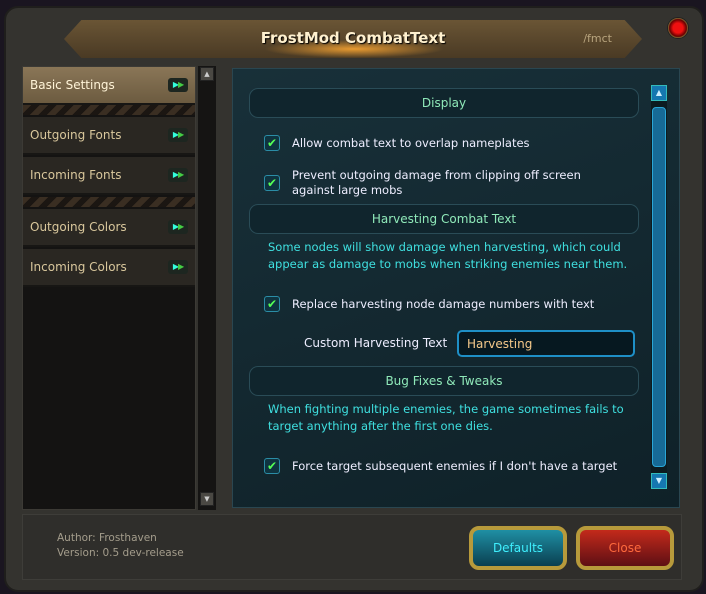  I want to click on sidebar-item-label: Outgoing Fonts, so click(76, 135).